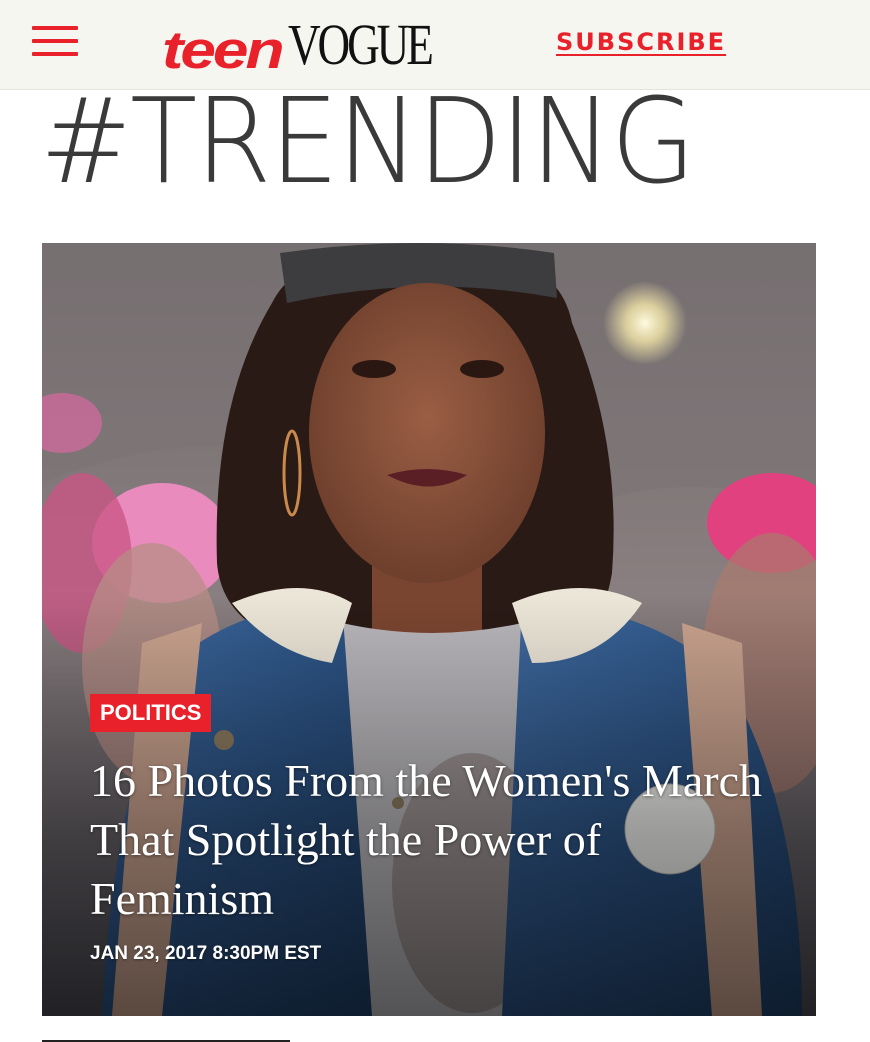 The height and width of the screenshot is (1042, 870). I want to click on subscribe-link: SUBSCRIBE, so click(641, 42).